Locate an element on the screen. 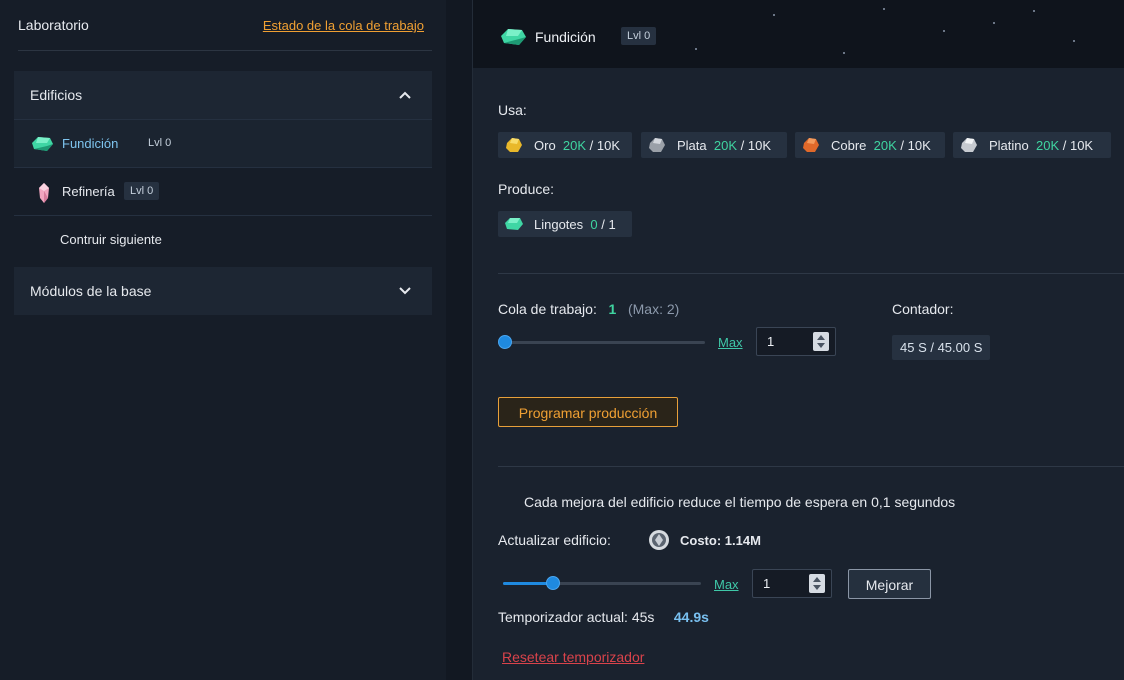 The width and height of the screenshot is (1124, 680). resource-chip-cobre: Cobre 20K / 10K is located at coordinates (870, 145).